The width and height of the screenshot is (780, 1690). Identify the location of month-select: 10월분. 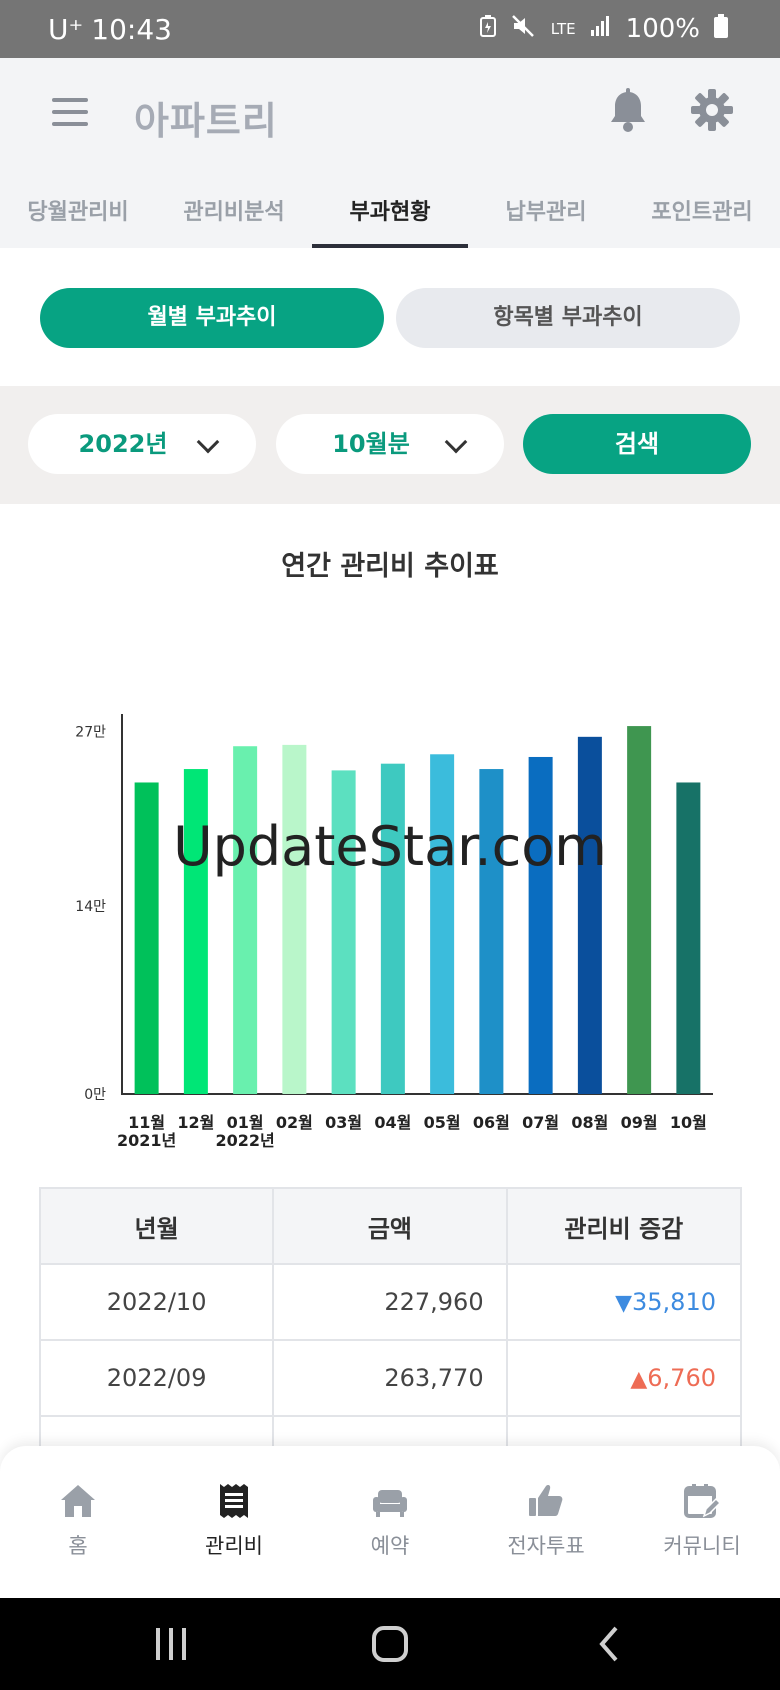
(390, 444).